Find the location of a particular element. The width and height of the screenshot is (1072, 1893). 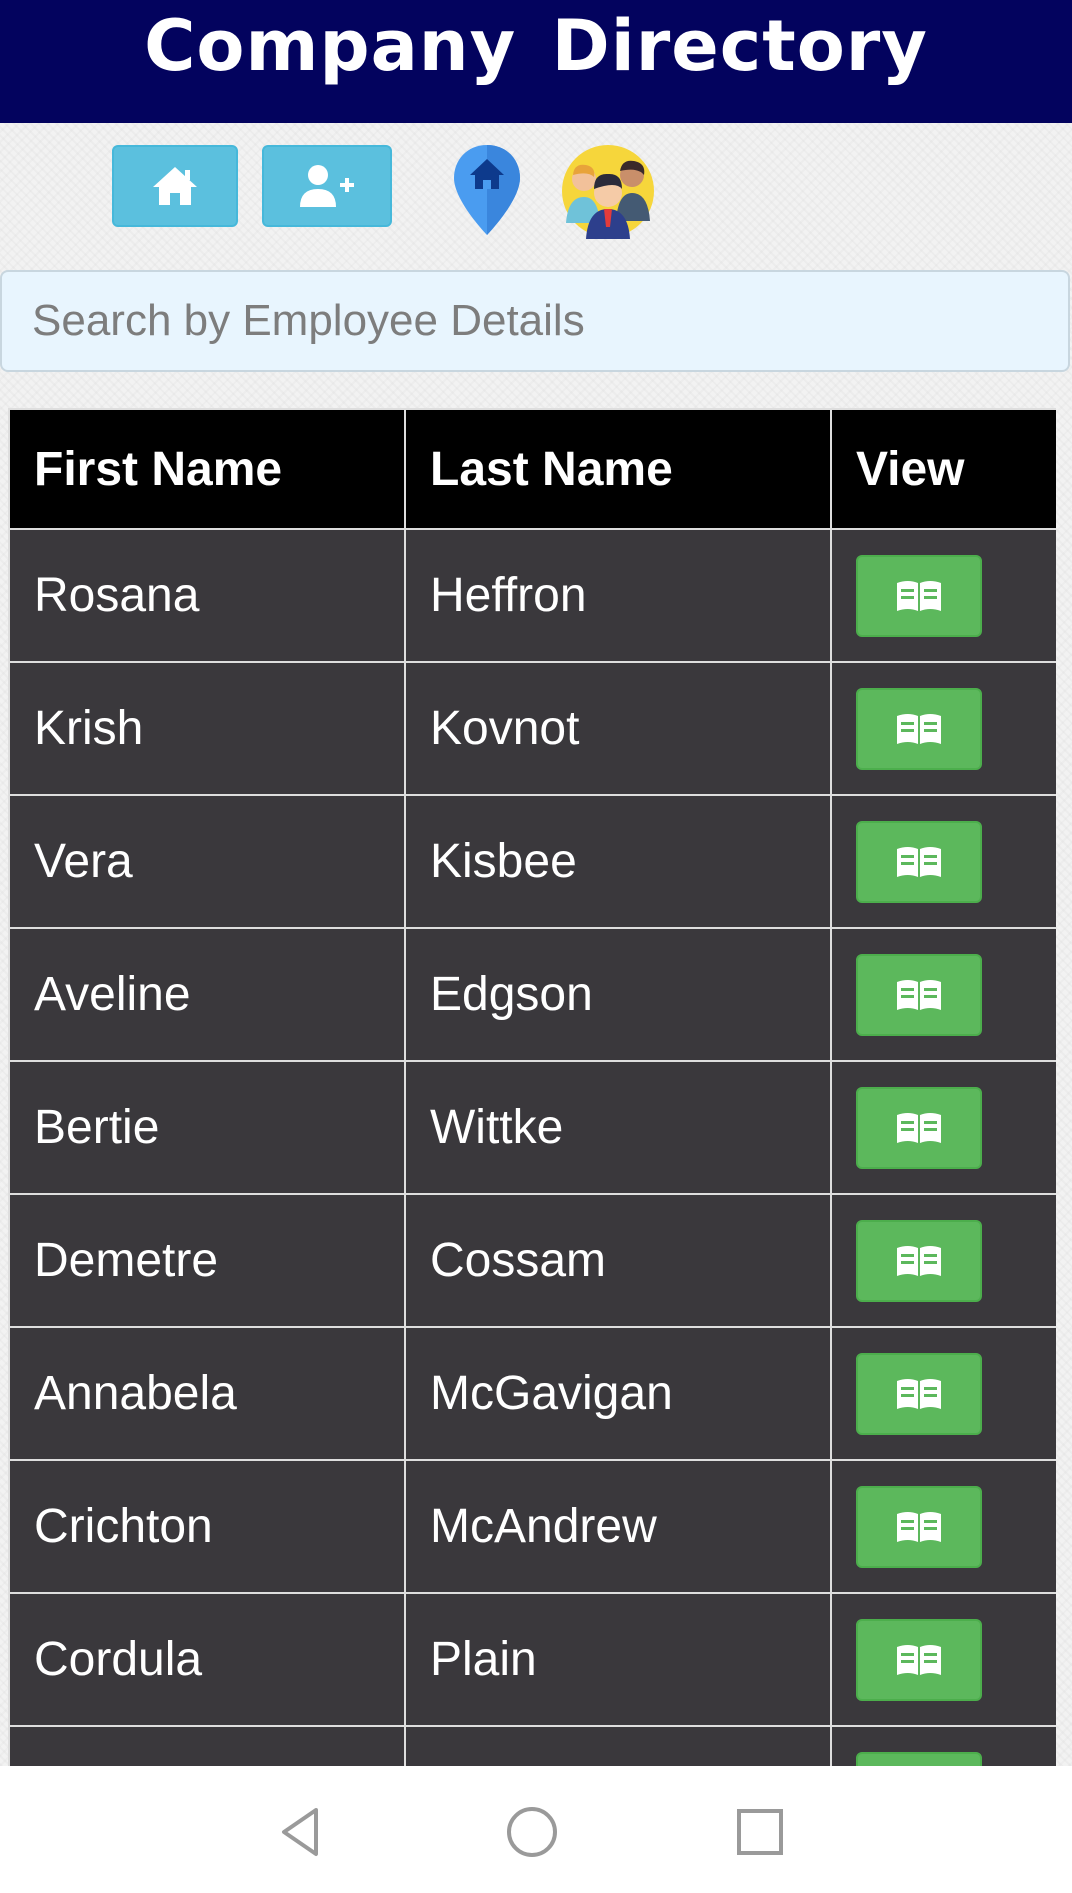

table-row: Annabela McGavigan is located at coordinates (532, 1393).